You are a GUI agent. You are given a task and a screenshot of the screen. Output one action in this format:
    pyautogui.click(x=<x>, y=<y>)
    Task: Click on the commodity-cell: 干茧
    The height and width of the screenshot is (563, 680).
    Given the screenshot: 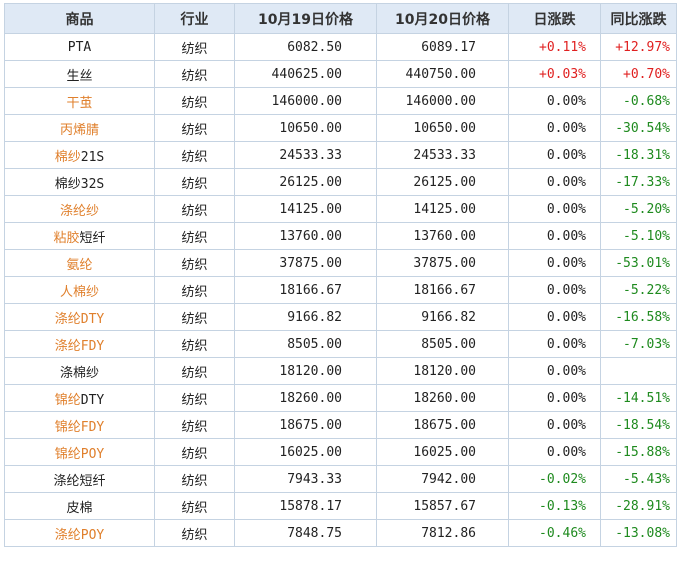 What is the action you would take?
    pyautogui.click(x=79, y=101)
    